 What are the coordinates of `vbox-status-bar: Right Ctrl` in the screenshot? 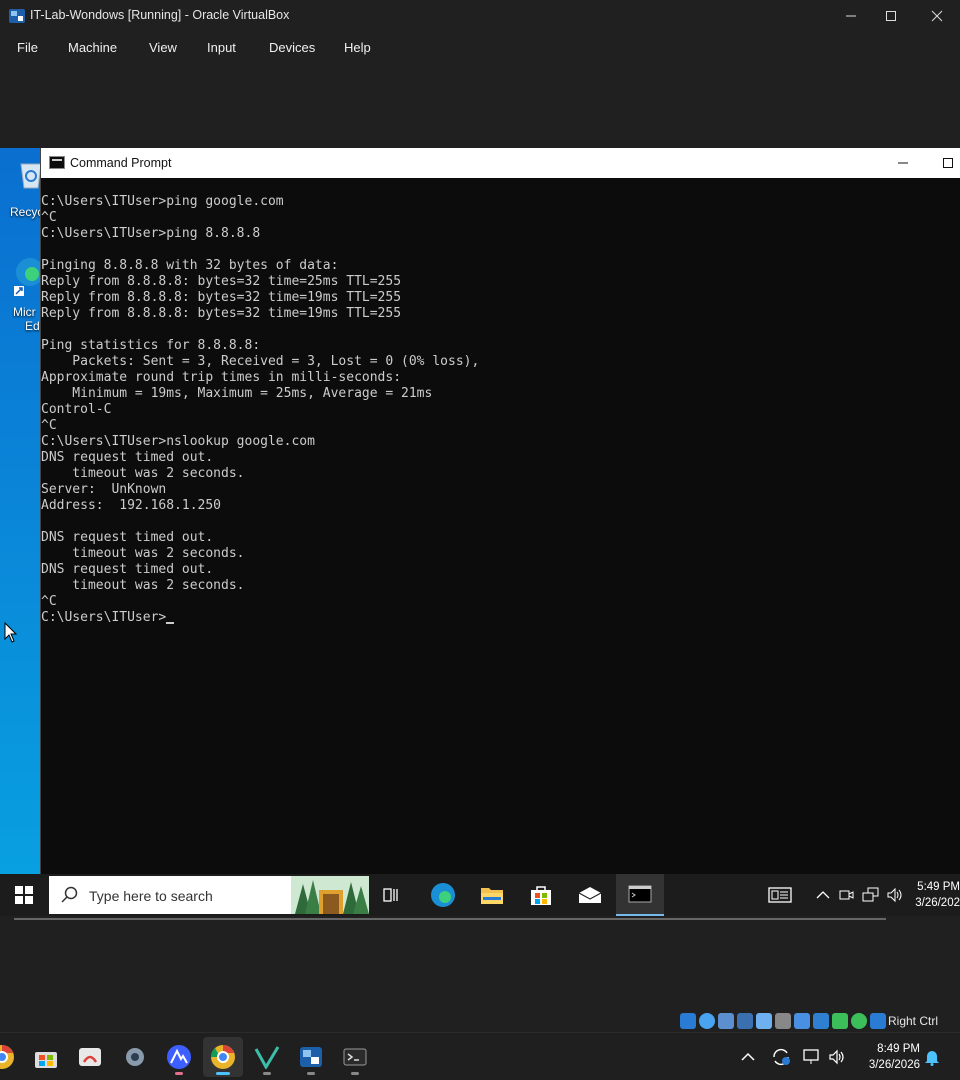 It's located at (818, 1021).